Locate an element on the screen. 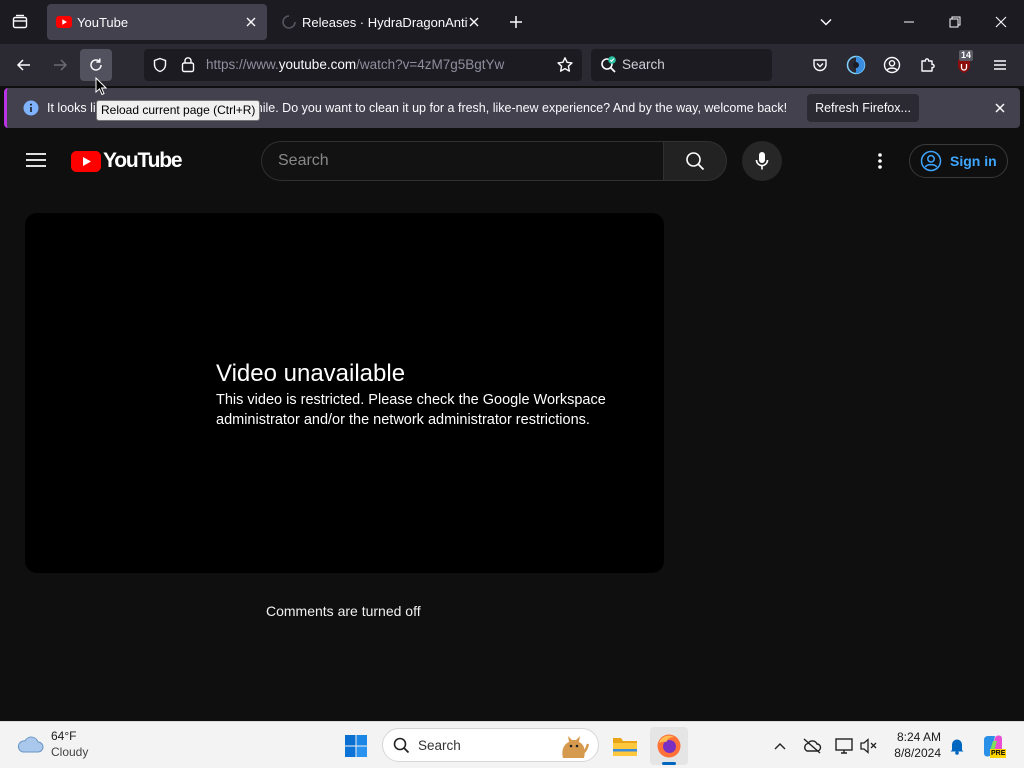  youtube-favicon-icon is located at coordinates (64, 22).